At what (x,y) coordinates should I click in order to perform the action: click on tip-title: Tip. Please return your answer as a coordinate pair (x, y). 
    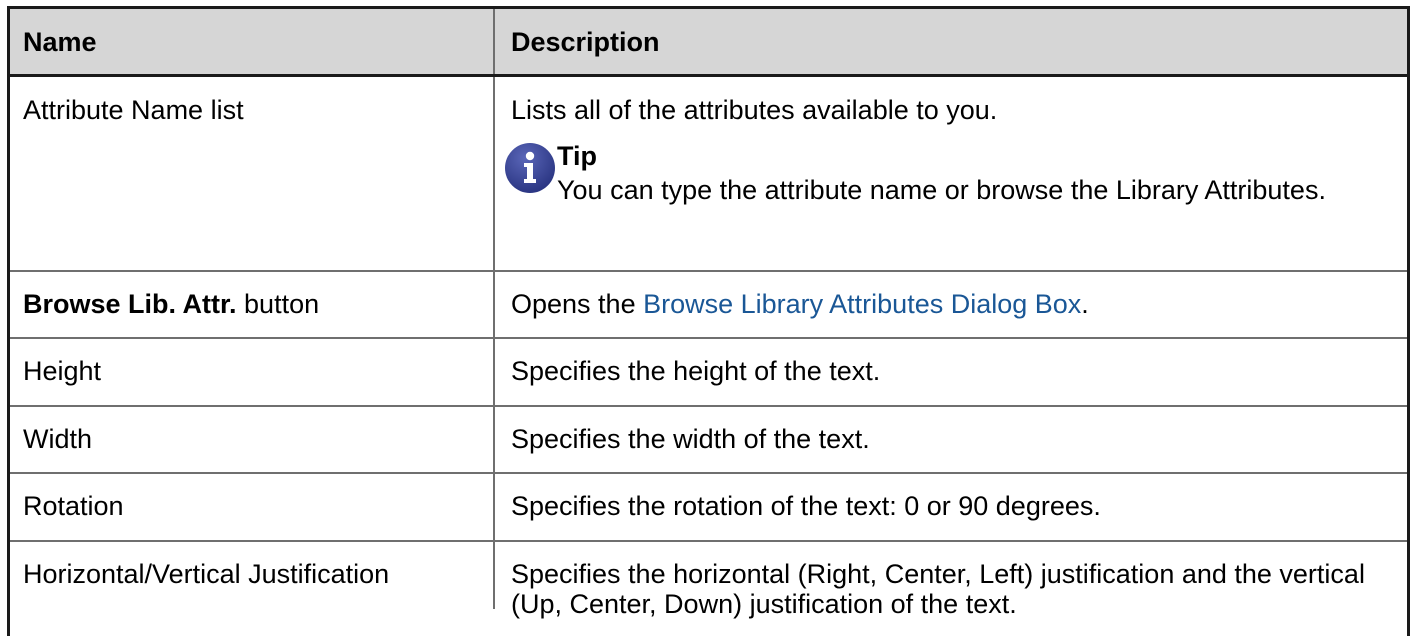
    Looking at the image, I should click on (577, 156).